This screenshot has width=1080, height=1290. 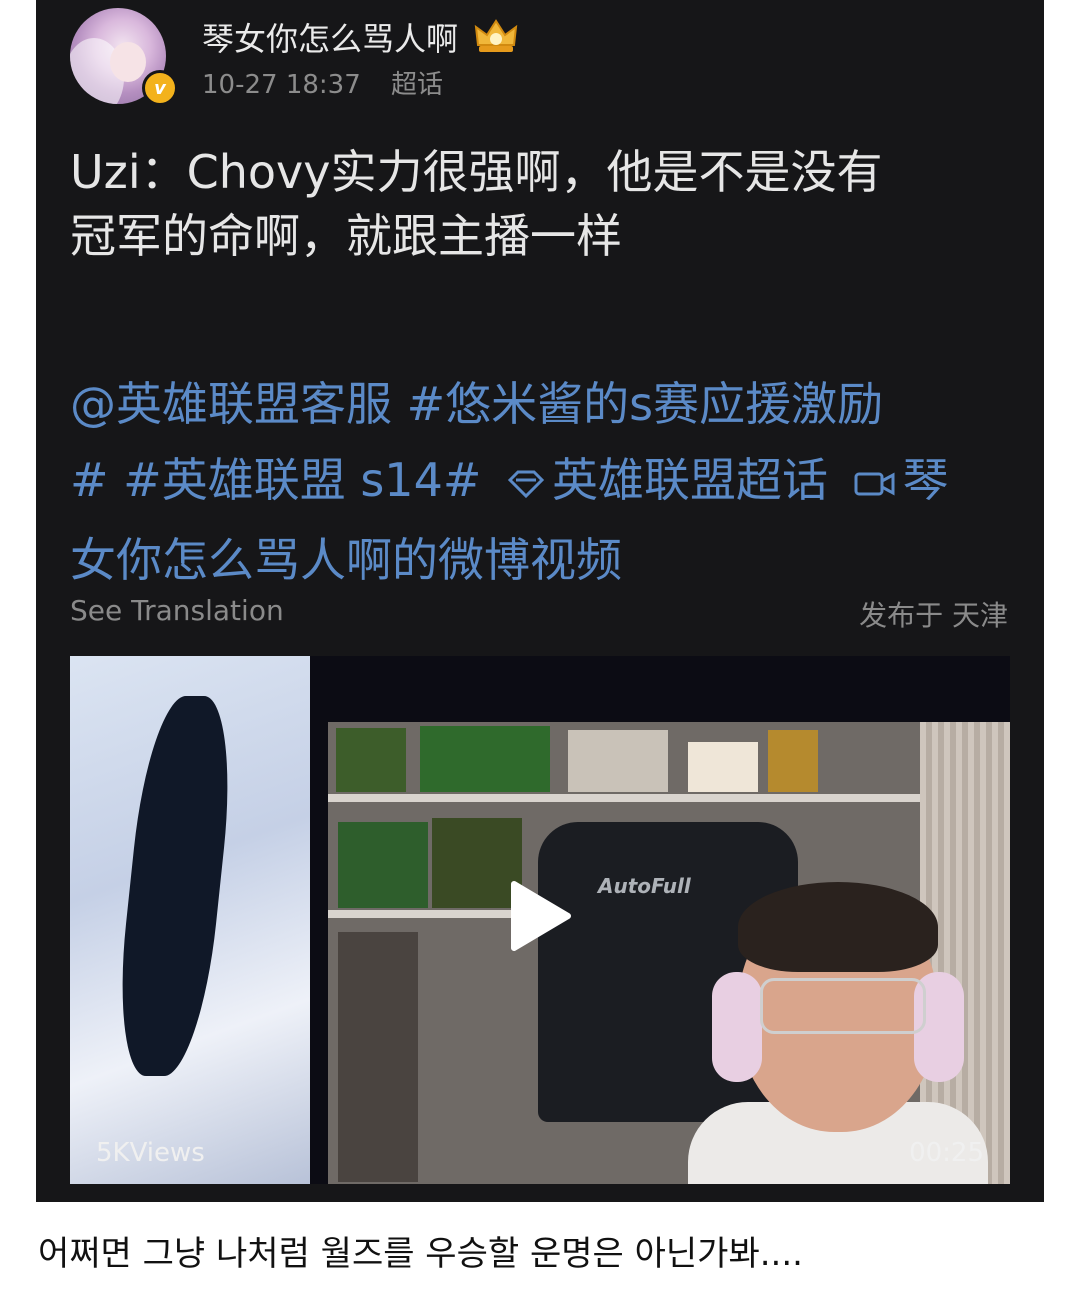 I want to click on avatar-face, so click(x=128, y=62).